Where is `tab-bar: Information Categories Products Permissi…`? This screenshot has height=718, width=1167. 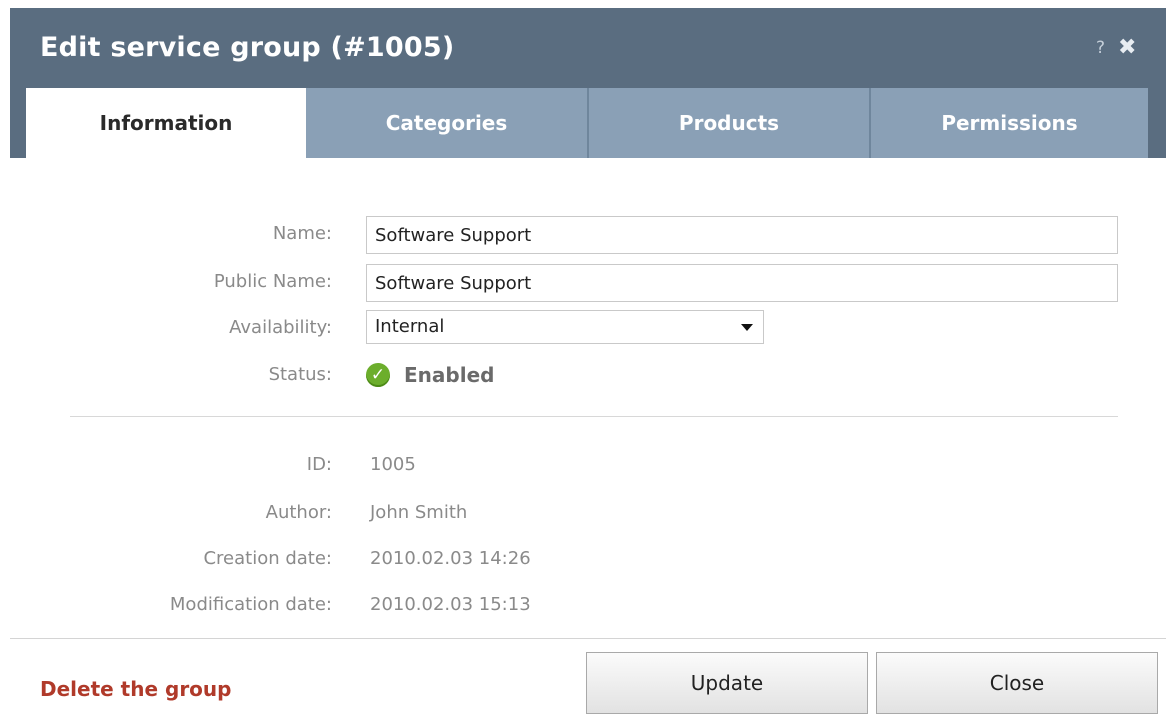
tab-bar: Information Categories Products Permissi… is located at coordinates (587, 123).